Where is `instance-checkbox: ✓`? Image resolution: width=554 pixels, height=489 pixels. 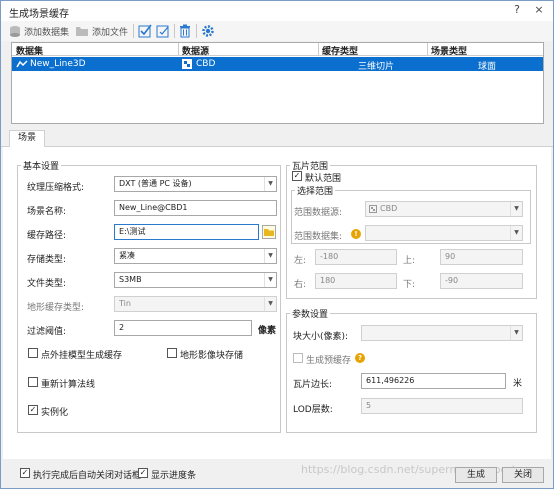
instance-checkbox: ✓ is located at coordinates (33, 410).